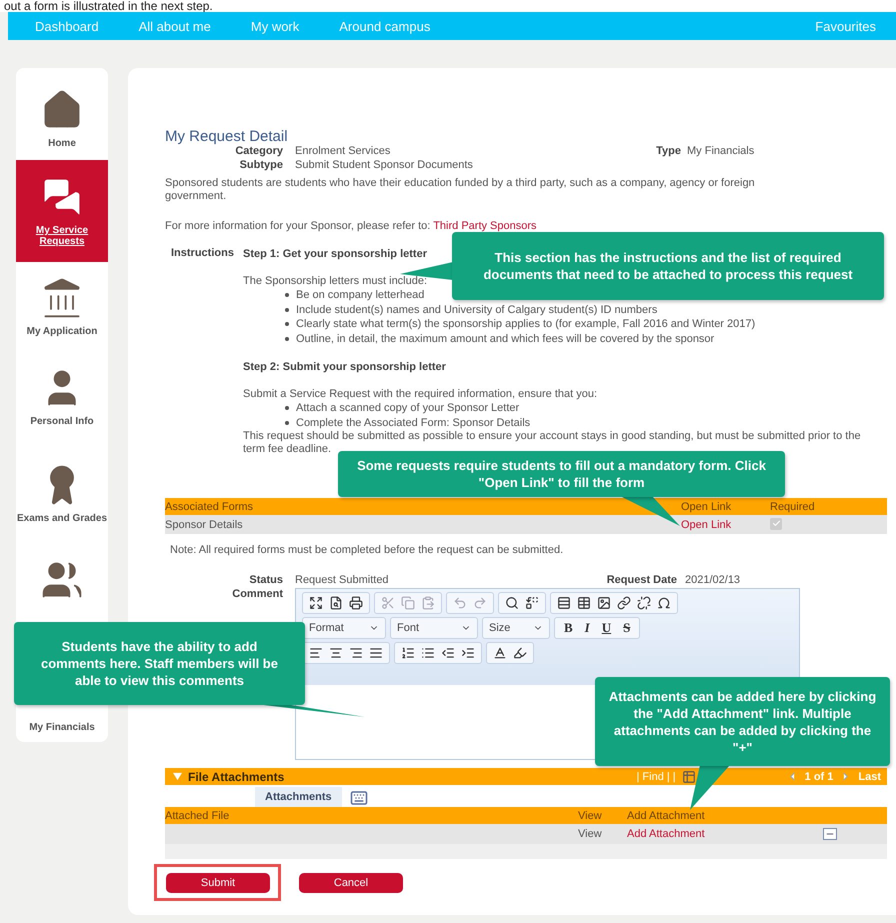  What do you see at coordinates (344, 628) in the screenshot?
I see `toolbar-dropdown: Format` at bounding box center [344, 628].